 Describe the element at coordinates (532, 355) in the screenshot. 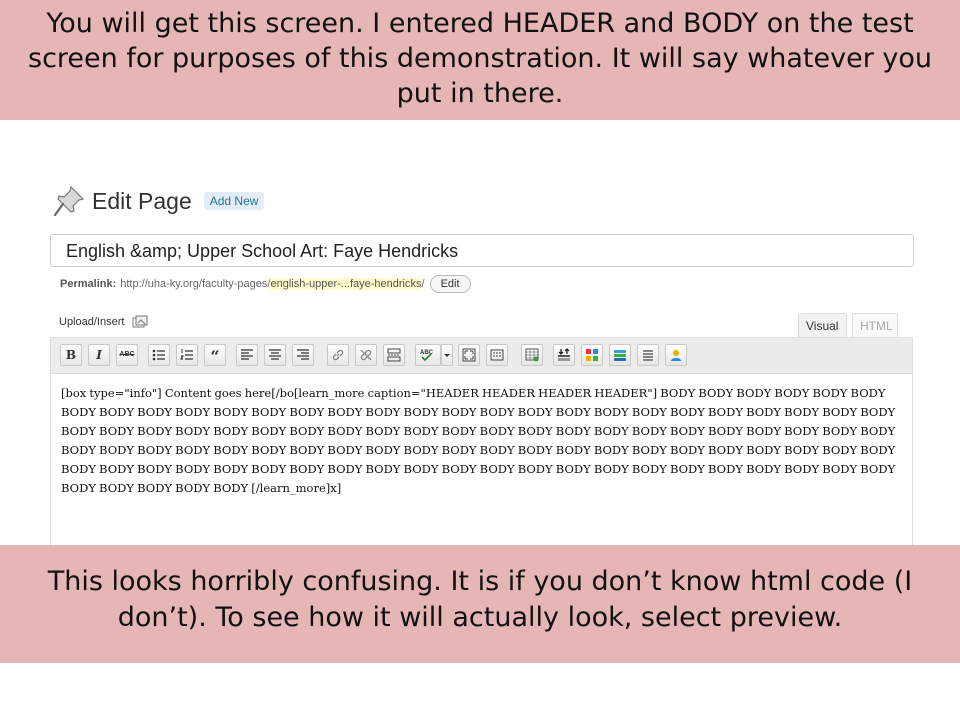

I see `insert-table-icon` at that location.